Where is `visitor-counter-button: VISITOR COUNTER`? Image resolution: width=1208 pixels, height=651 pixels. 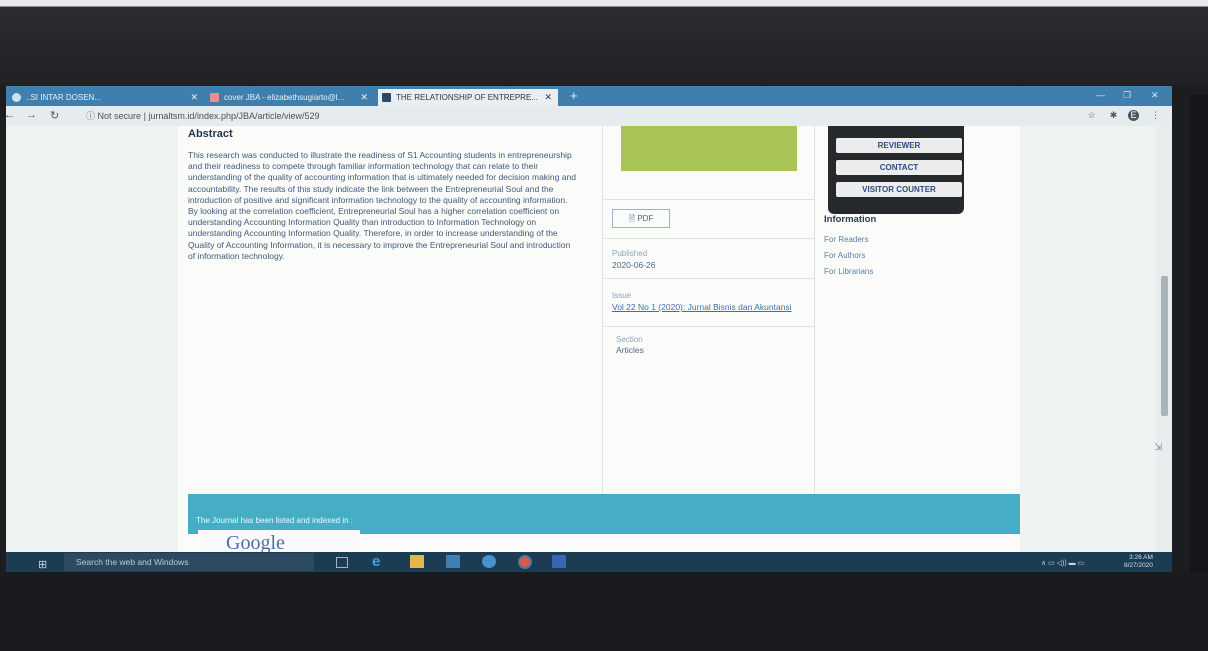
visitor-counter-button: VISITOR COUNTER is located at coordinates (899, 189).